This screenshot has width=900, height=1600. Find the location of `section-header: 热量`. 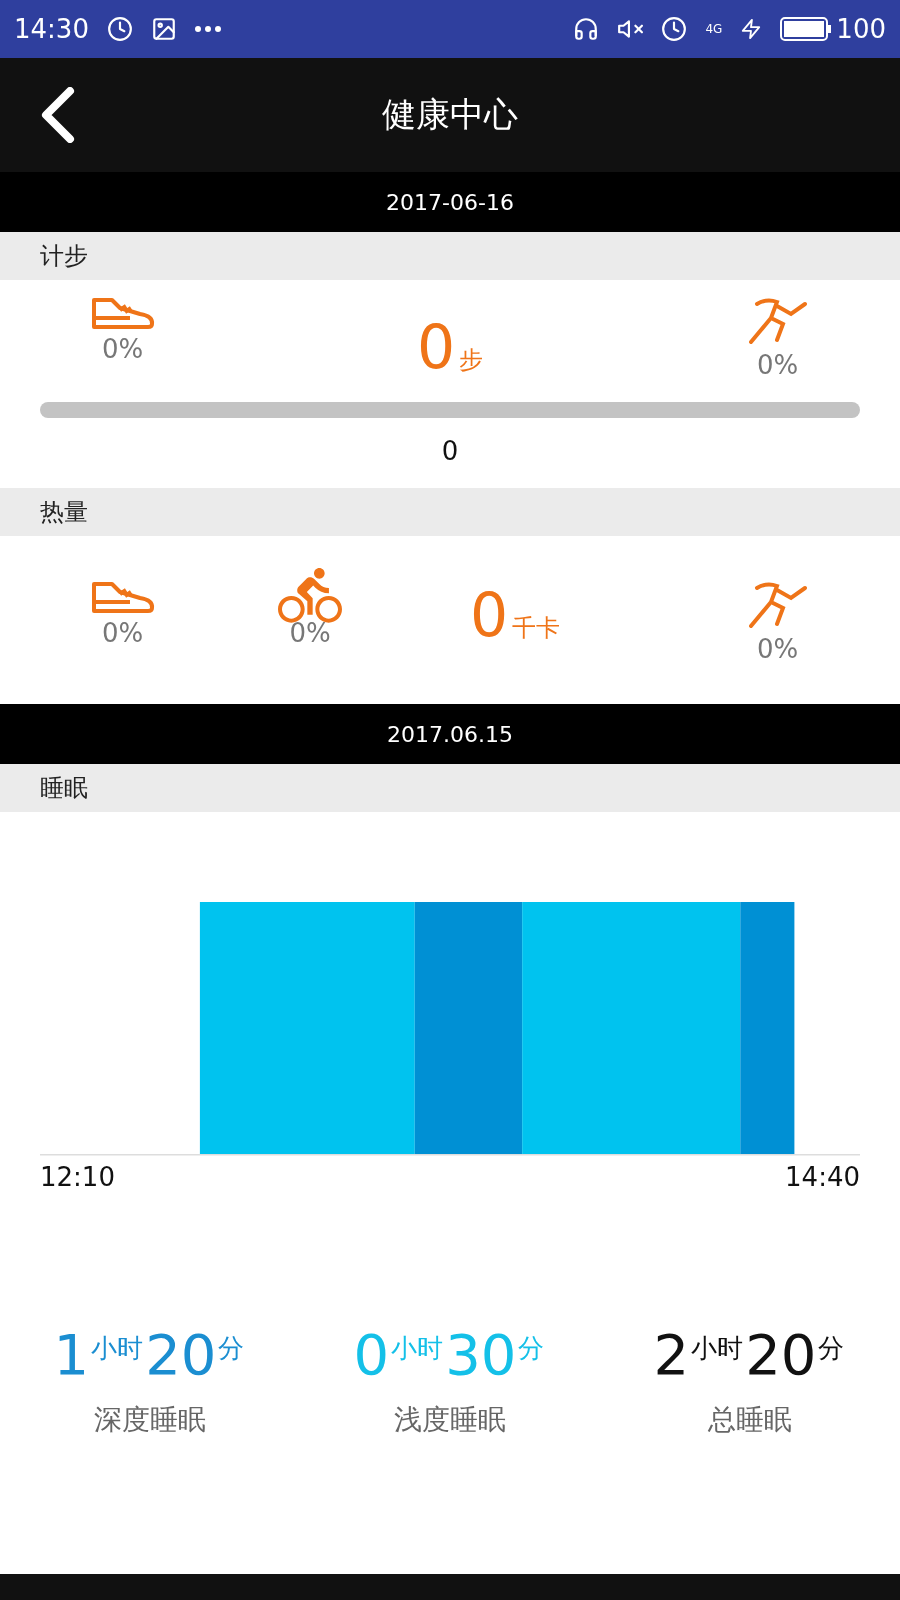

section-header: 热量 is located at coordinates (450, 512).